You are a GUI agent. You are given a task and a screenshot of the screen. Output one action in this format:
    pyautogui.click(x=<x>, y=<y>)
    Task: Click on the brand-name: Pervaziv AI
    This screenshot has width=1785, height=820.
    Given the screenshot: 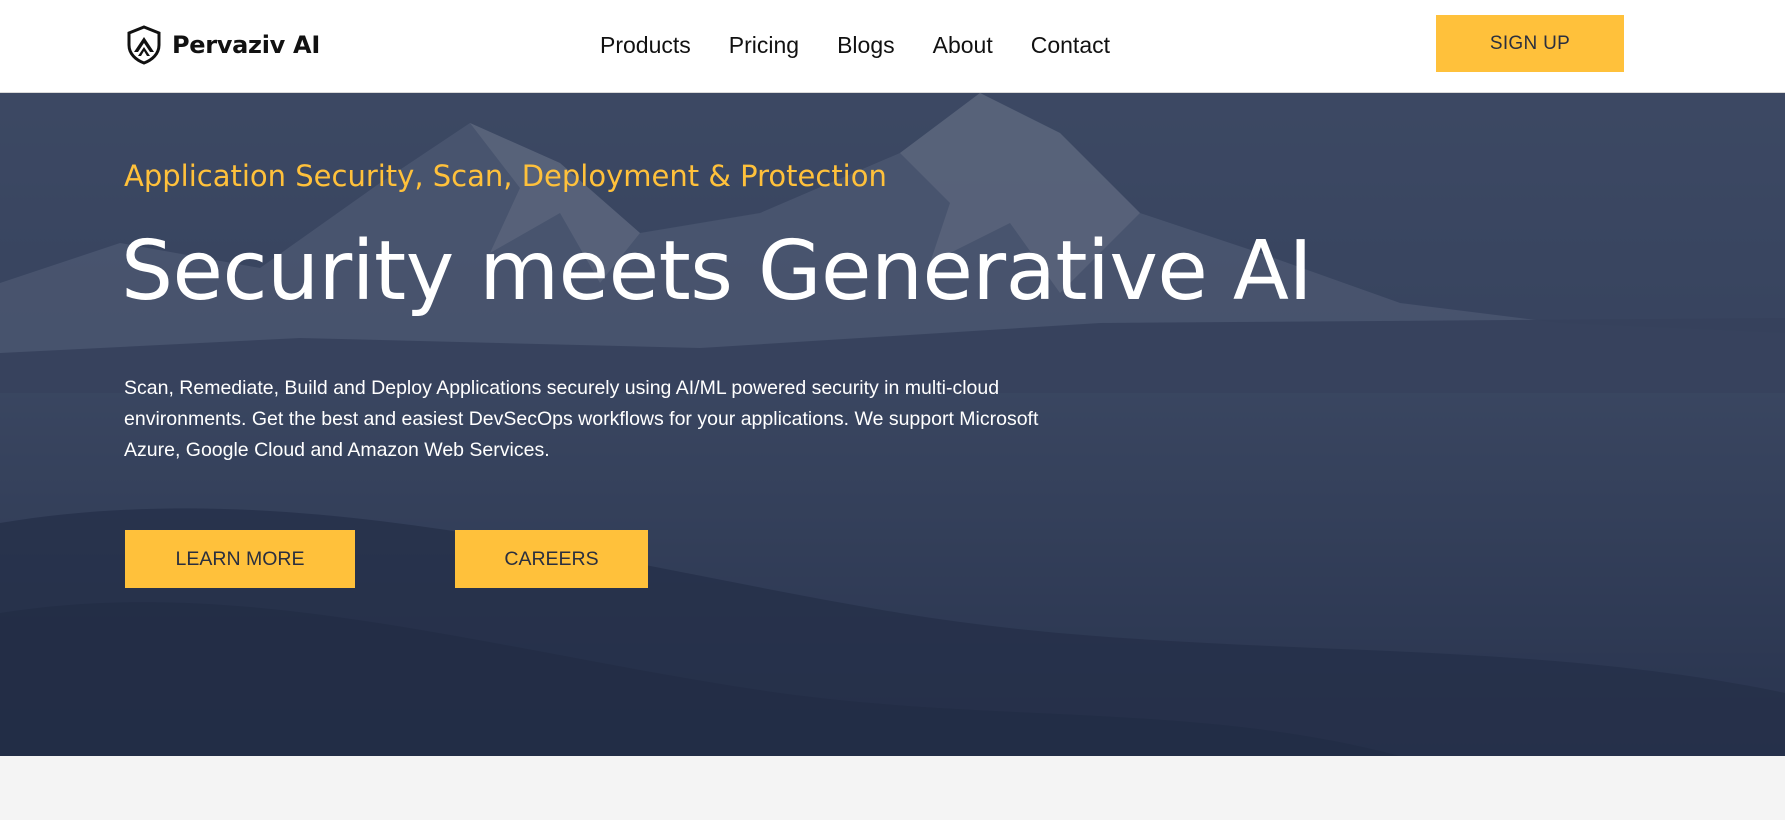 What is the action you would take?
    pyautogui.click(x=246, y=45)
    